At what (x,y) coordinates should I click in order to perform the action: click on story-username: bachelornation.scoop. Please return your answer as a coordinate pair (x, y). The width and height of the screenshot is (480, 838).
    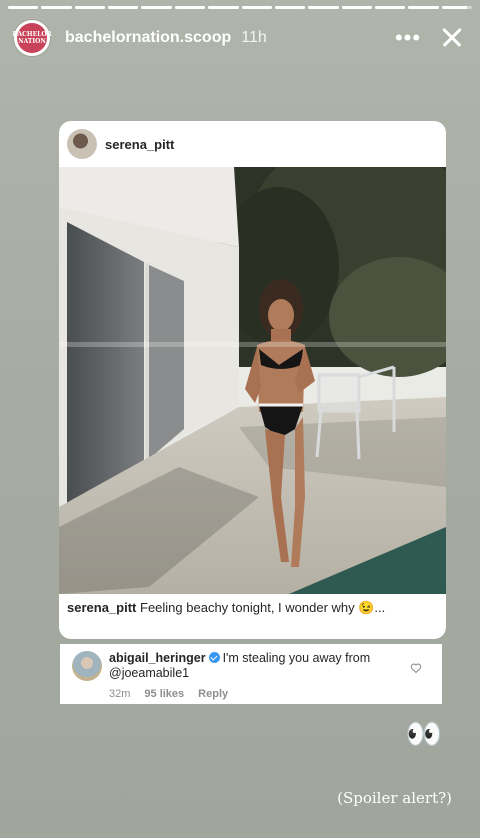
    Looking at the image, I should click on (148, 38).